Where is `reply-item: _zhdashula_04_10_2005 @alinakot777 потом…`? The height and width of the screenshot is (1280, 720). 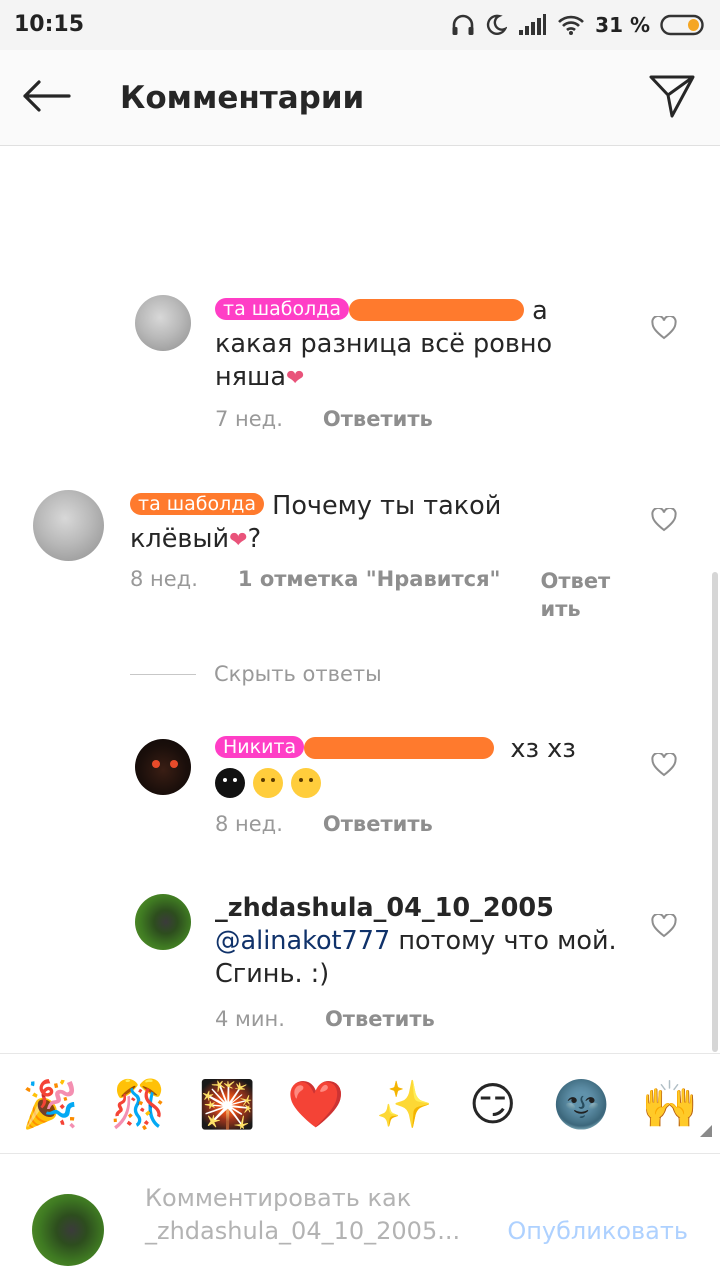
reply-item: _zhdashula_04_10_2005 @alinakot777 потом… is located at coordinates (360, 965).